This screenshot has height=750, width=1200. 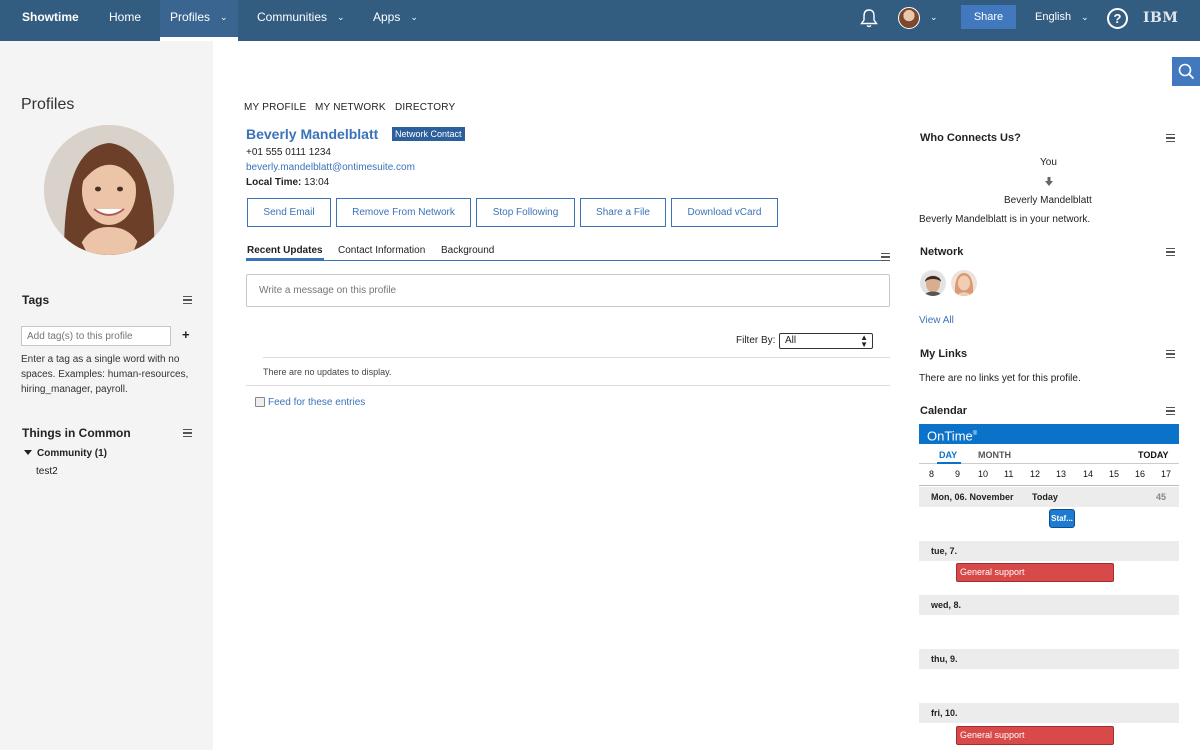 I want to click on tab-background: Background, so click(x=467, y=250).